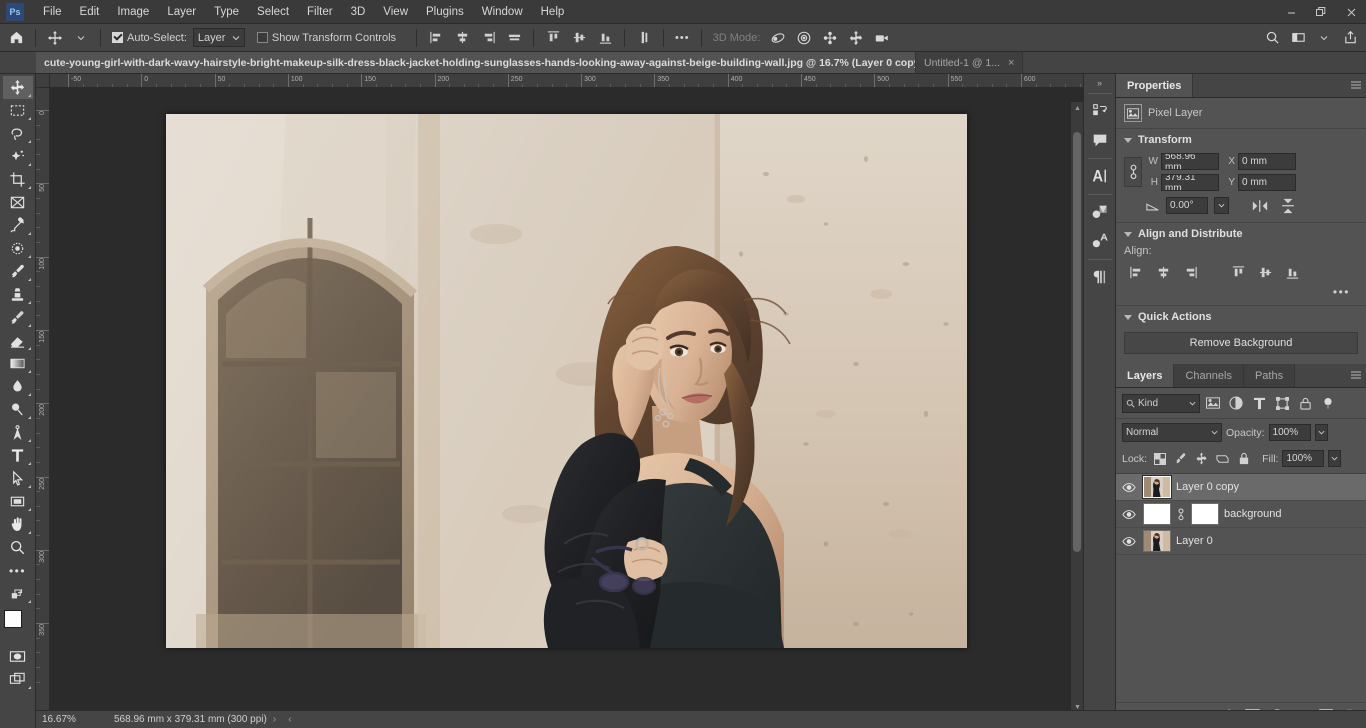 This screenshot has height=728, width=1366. What do you see at coordinates (682, 38) in the screenshot?
I see `more-options-button: •••` at bounding box center [682, 38].